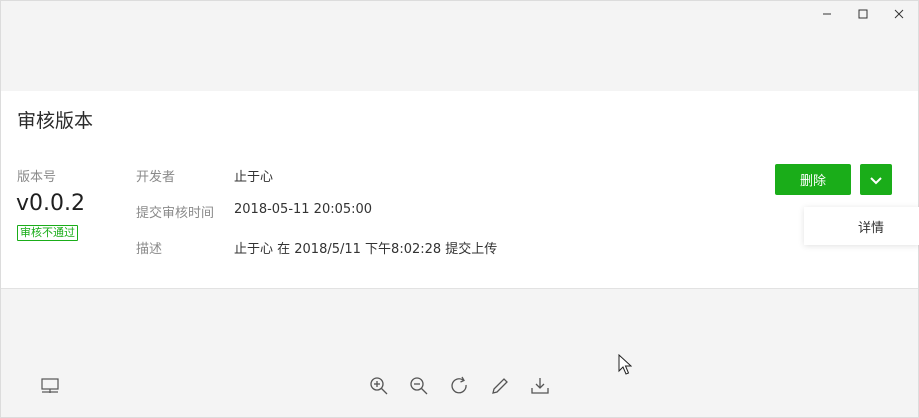  I want to click on maximize-icon, so click(863, 14).